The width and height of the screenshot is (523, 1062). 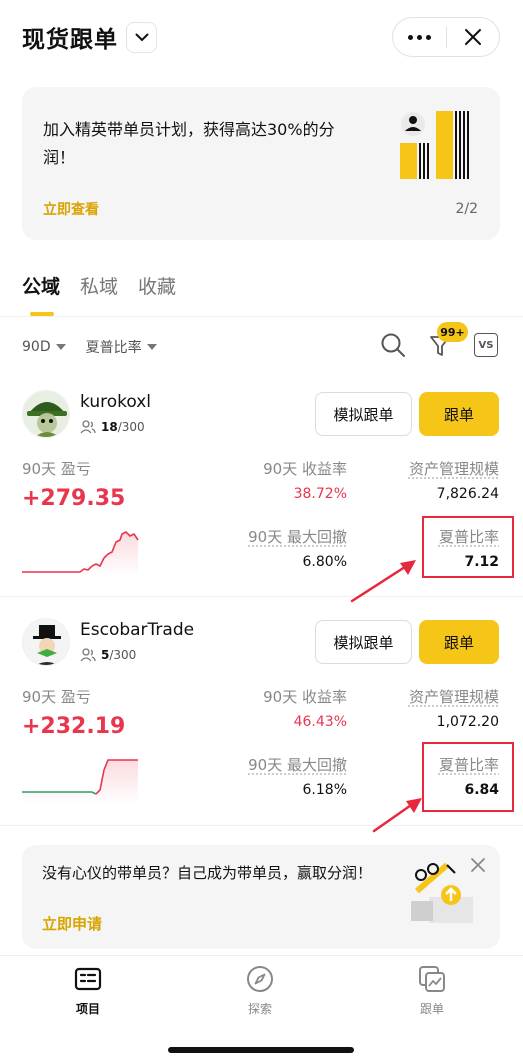 What do you see at coordinates (393, 345) in the screenshot?
I see `search-icon` at bounding box center [393, 345].